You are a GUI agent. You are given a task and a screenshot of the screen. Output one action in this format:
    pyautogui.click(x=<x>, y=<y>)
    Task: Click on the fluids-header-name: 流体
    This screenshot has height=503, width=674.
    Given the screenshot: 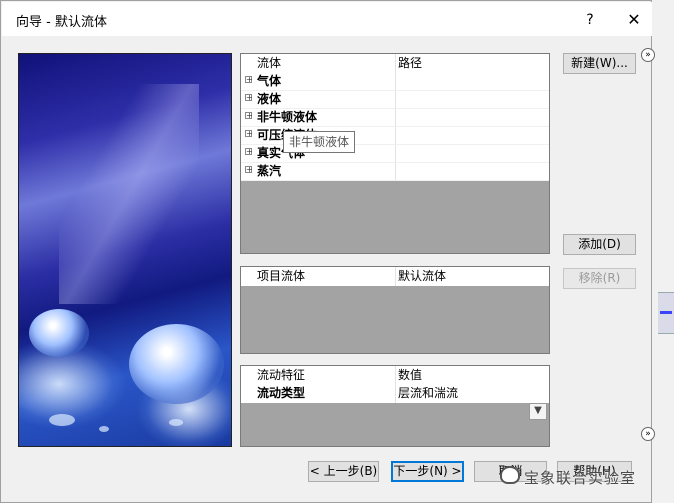 What is the action you would take?
    pyautogui.click(x=269, y=63)
    